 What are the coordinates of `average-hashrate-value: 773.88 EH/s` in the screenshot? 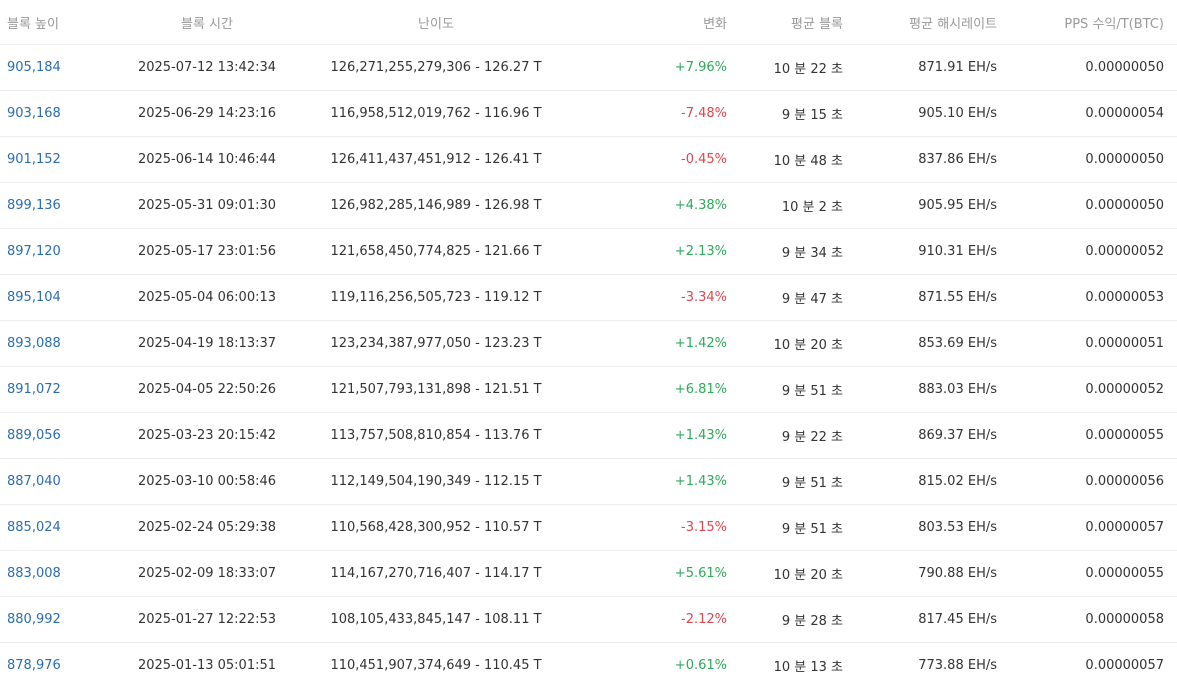 It's located at (957, 665).